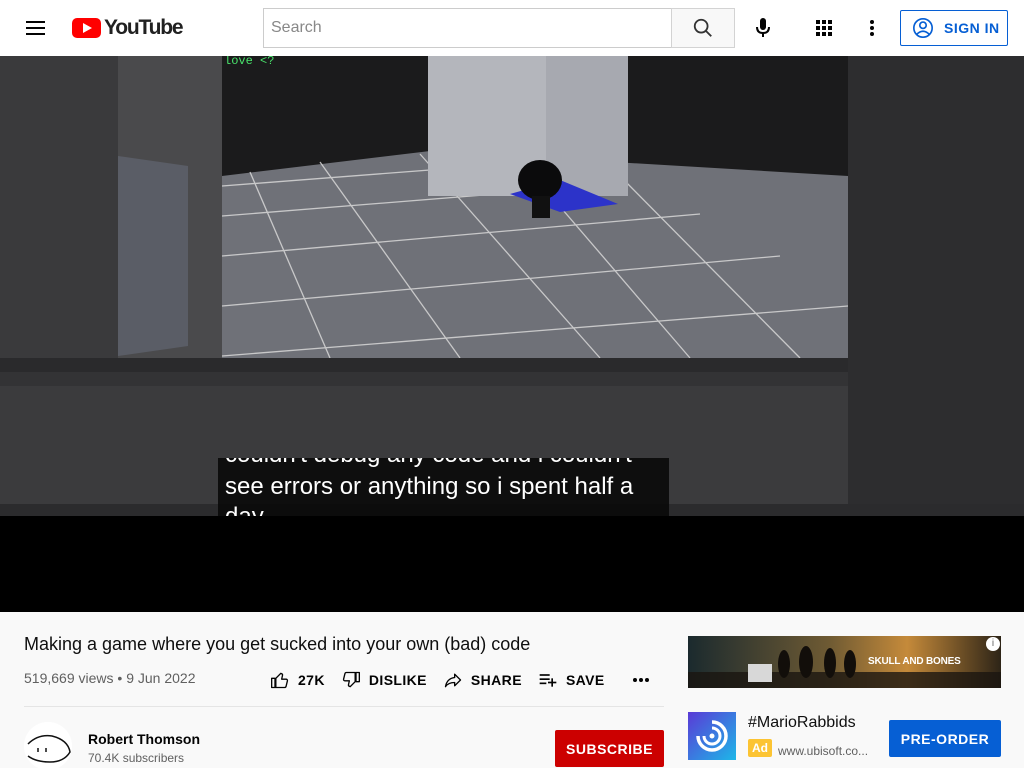 This screenshot has height=768, width=1024. I want to click on search-icon, so click(702, 27).